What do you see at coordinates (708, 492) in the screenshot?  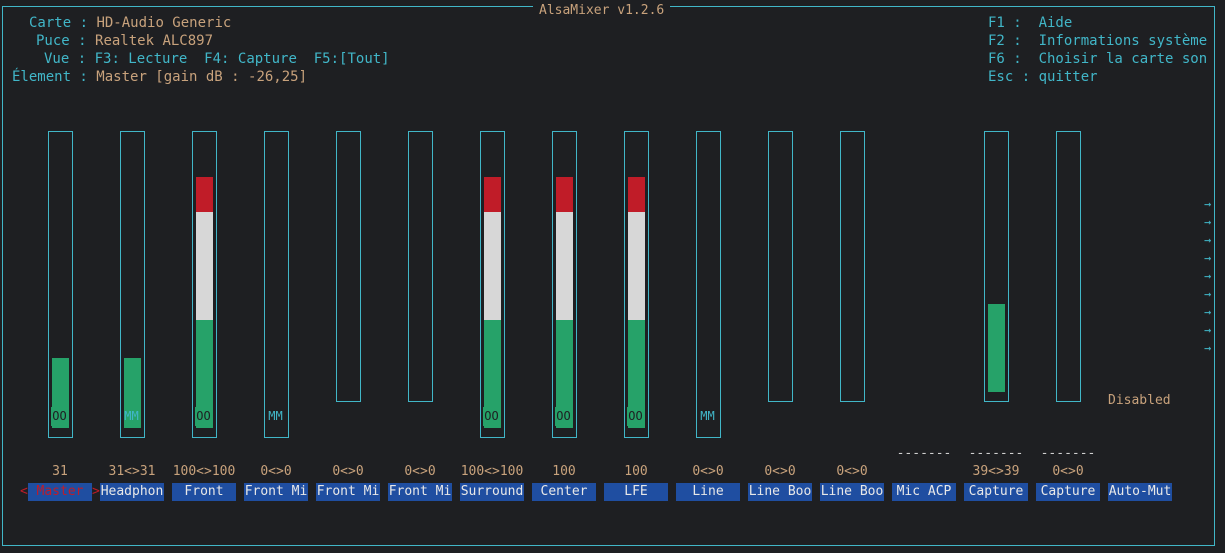 I see `channel-name: Line` at bounding box center [708, 492].